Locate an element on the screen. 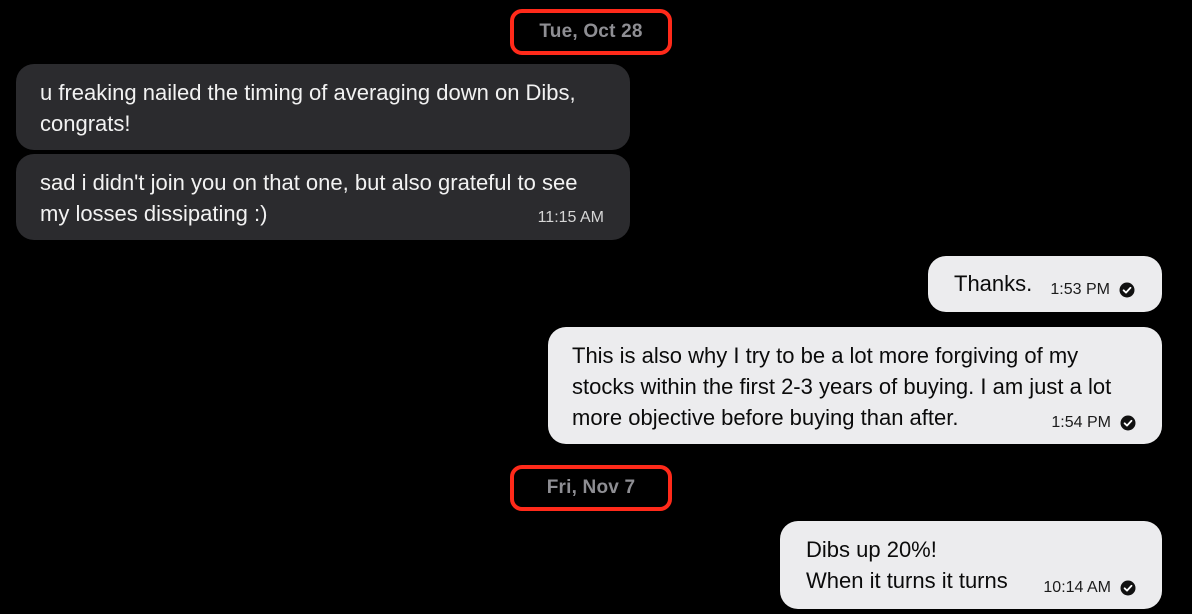  date-label: Tue, Oct 28 is located at coordinates (591, 31).